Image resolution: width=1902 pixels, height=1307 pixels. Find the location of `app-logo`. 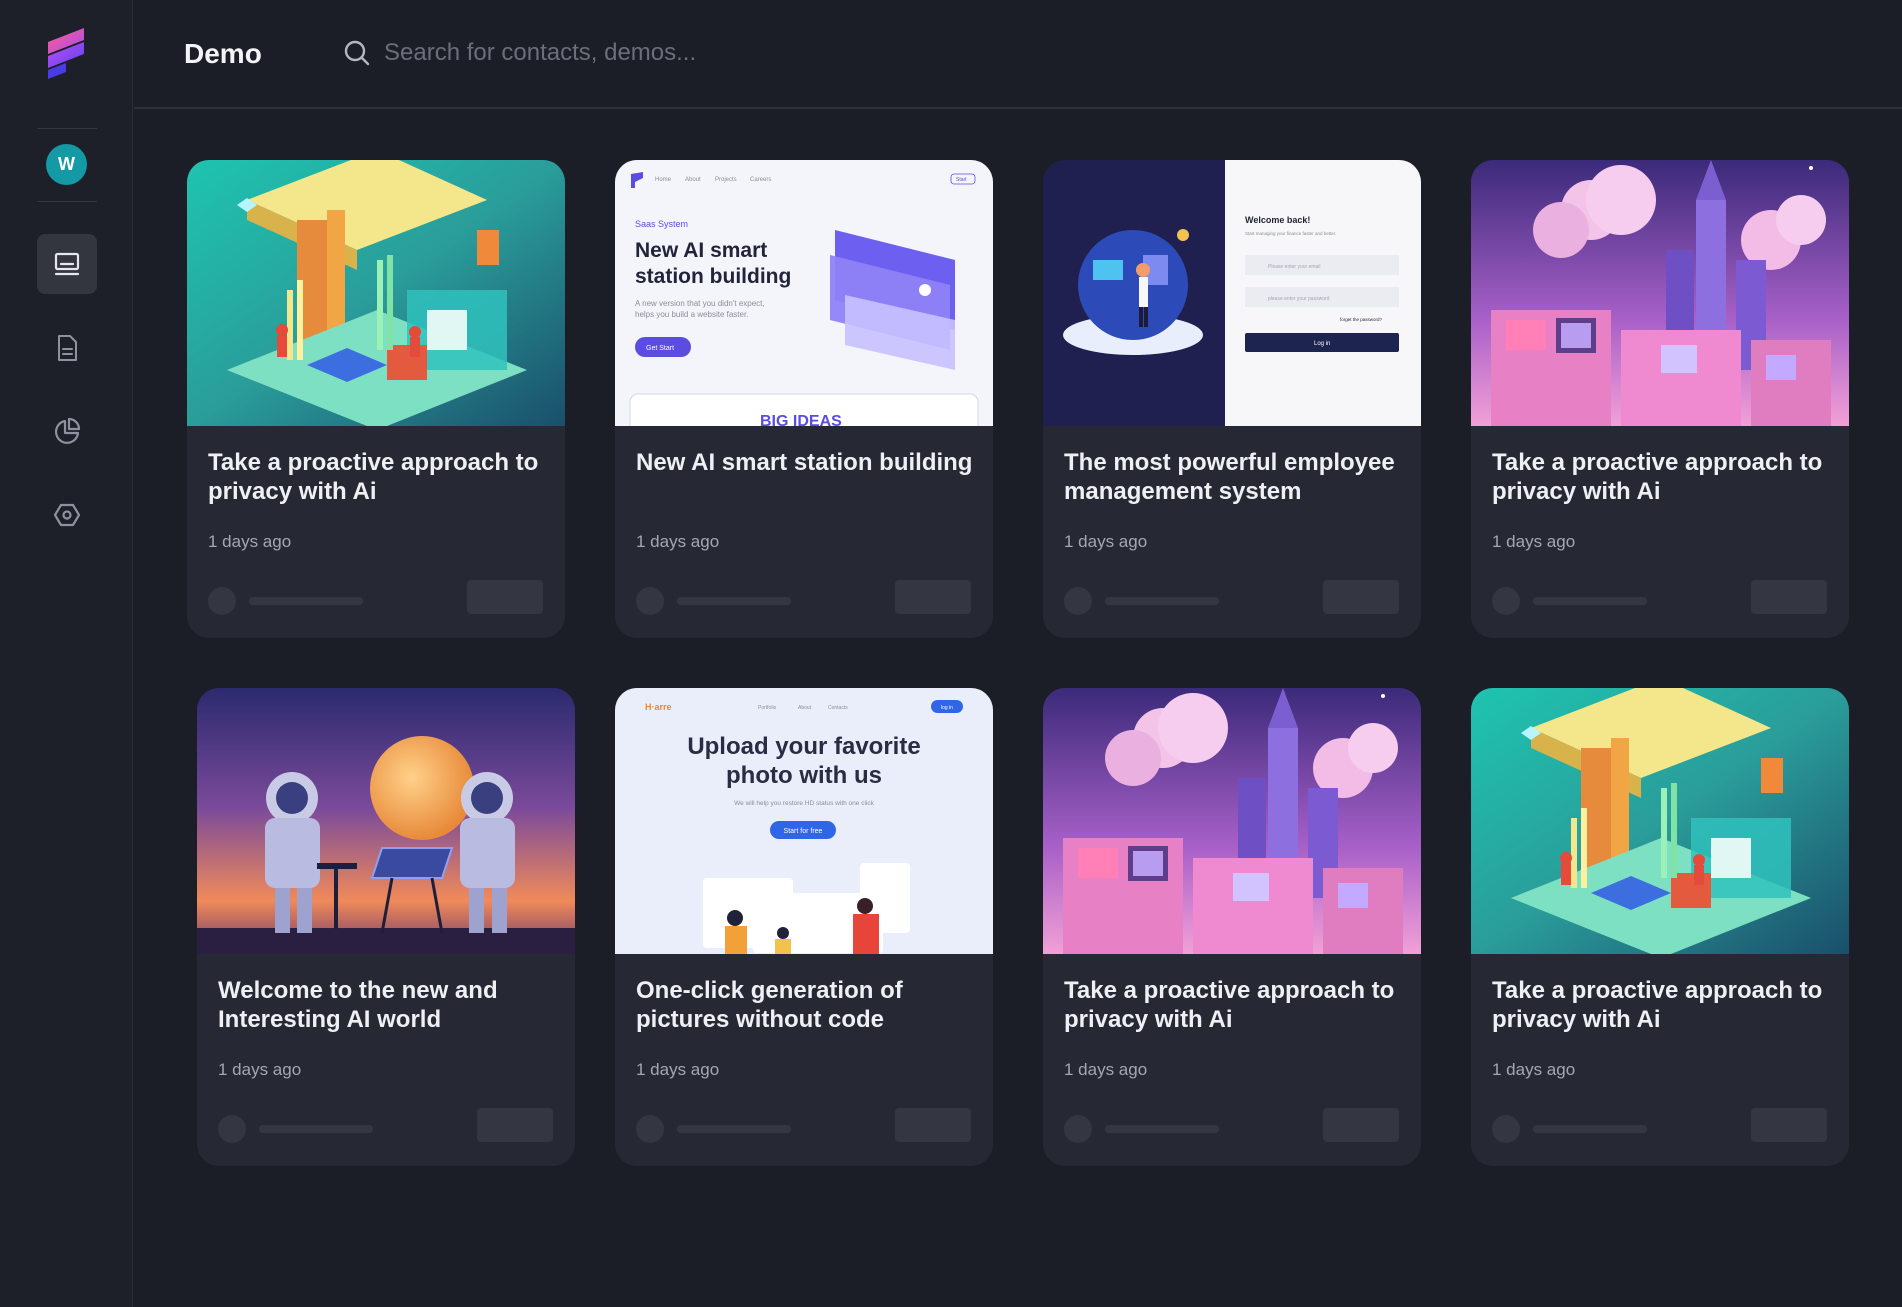

app-logo is located at coordinates (67, 53).